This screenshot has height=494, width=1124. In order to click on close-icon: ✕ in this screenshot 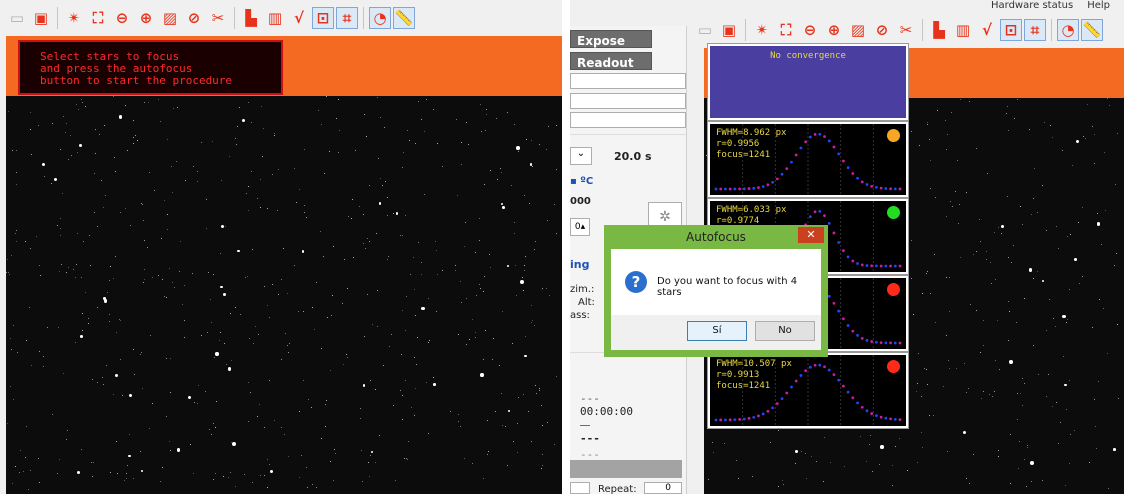, I will do `click(811, 235)`.